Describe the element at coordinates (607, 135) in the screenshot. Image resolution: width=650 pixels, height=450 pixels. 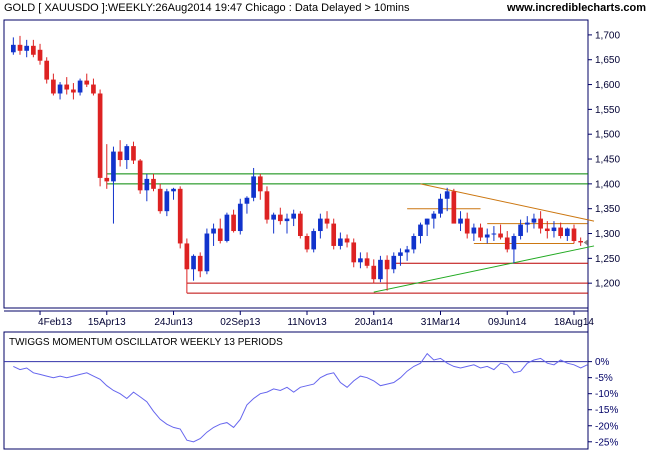
I see `price-y-tick-label: 1,500` at that location.